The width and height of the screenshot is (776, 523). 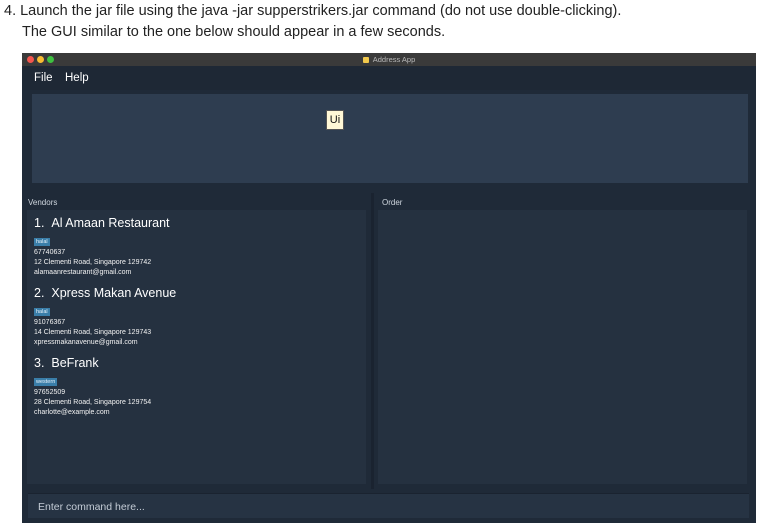 What do you see at coordinates (394, 59) in the screenshot?
I see `window-title: Address App` at bounding box center [394, 59].